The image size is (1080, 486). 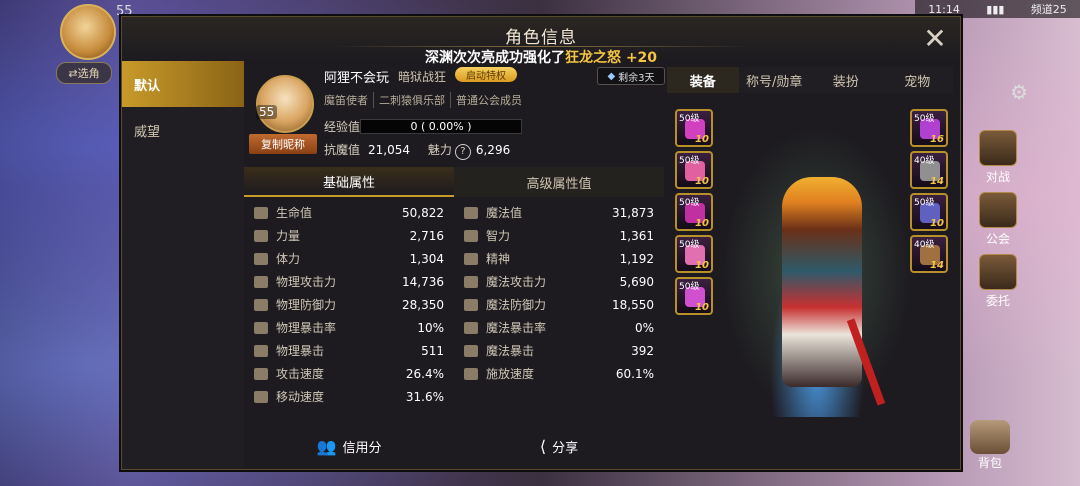 I want to click on stat-cell: 魔法值 31,873, so click(x=559, y=212).